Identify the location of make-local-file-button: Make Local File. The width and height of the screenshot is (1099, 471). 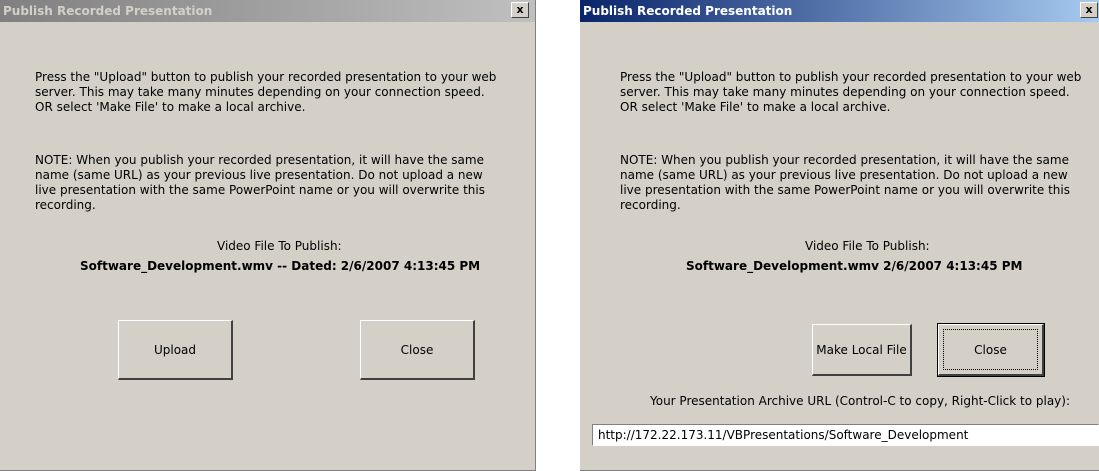
(862, 350).